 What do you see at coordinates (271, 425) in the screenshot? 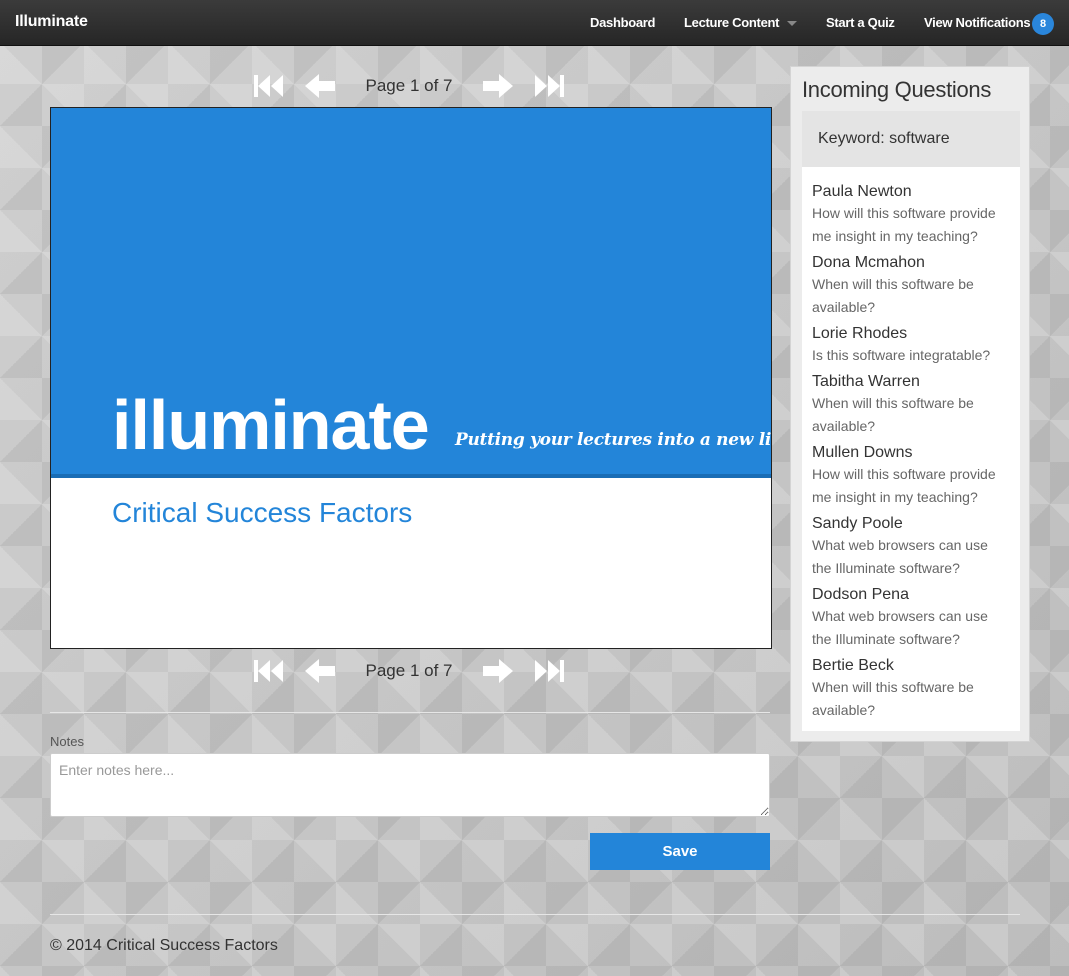
I see `slide-logo: illuminate` at bounding box center [271, 425].